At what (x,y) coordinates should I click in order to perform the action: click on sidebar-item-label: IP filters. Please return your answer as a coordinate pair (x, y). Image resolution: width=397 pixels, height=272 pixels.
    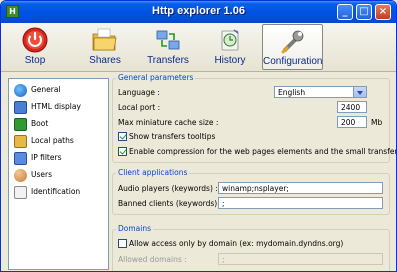
    Looking at the image, I should click on (46, 157).